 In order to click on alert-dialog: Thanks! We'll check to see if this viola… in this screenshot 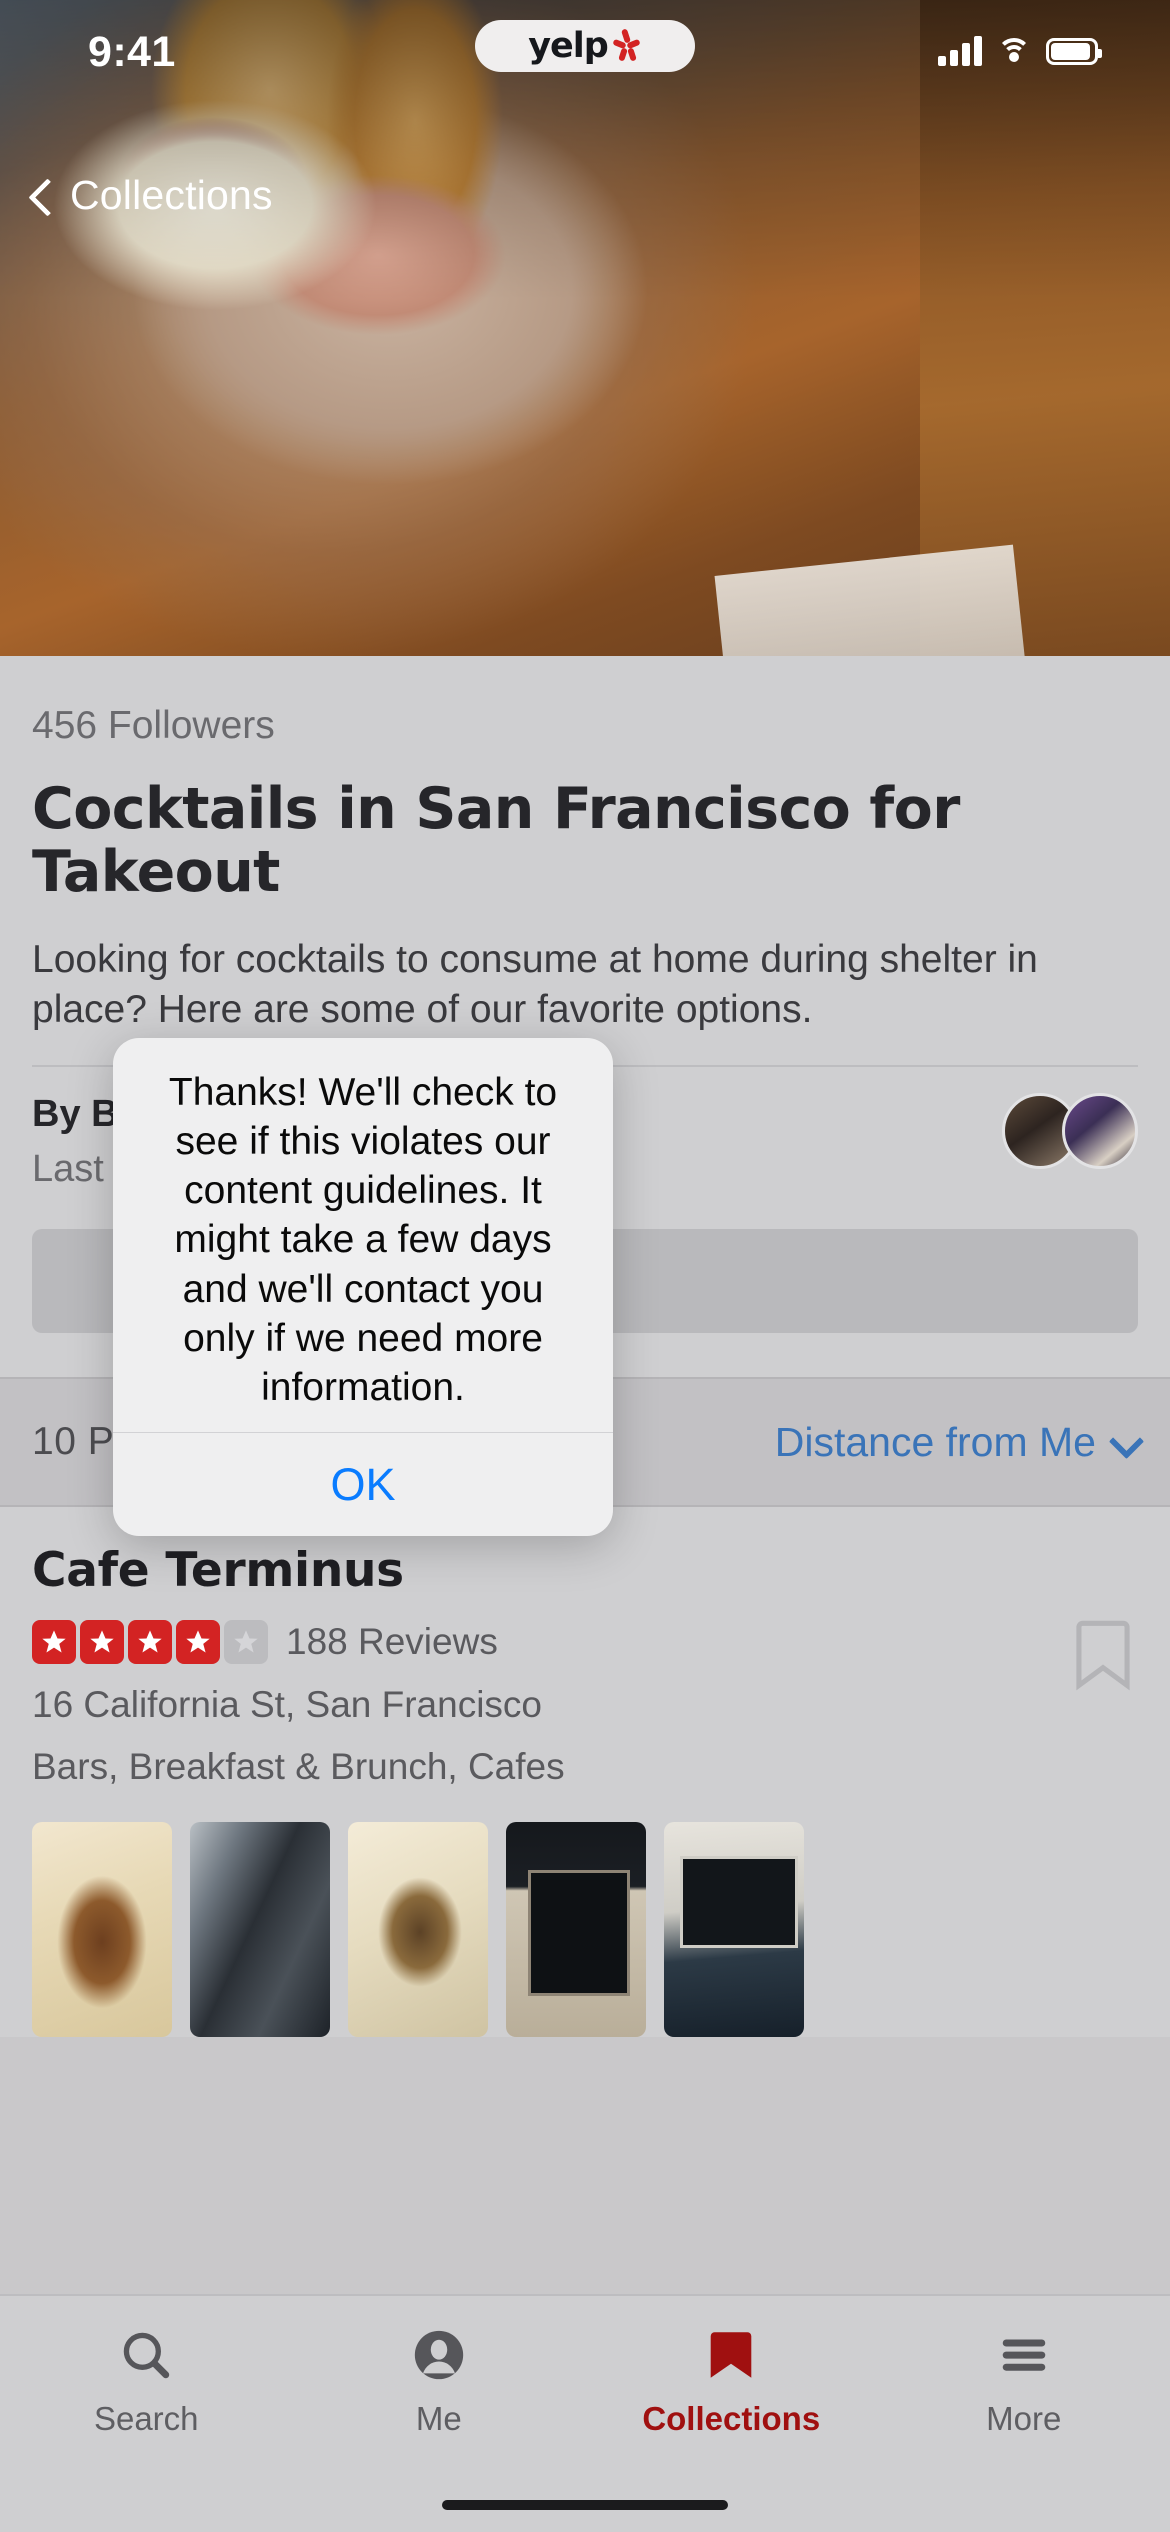, I will do `click(363, 1287)`.